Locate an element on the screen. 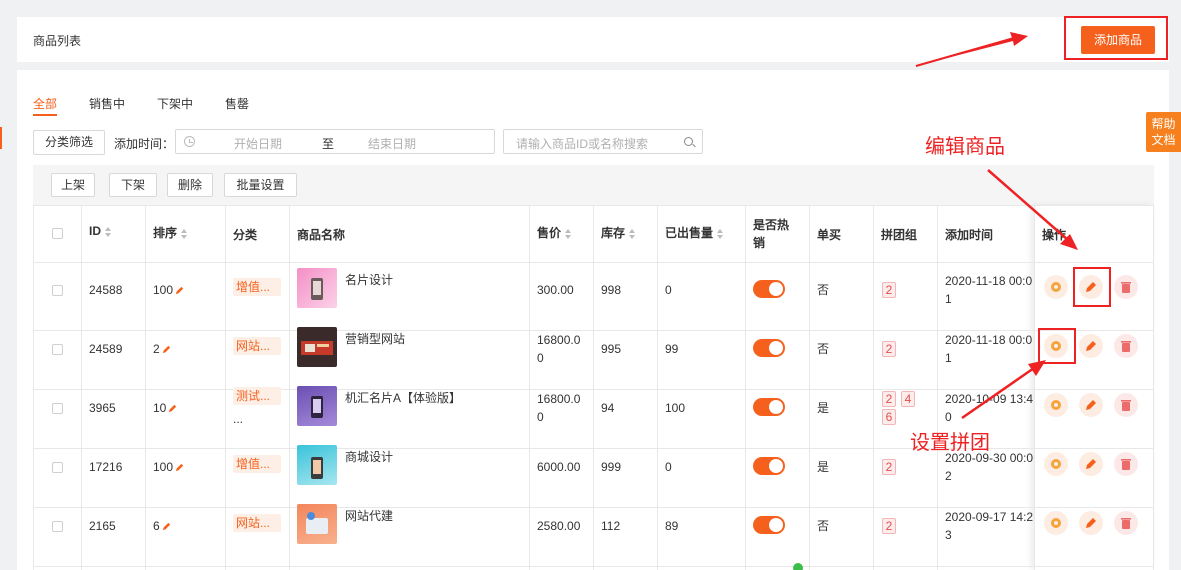  annotation-set-group: 设置拼团 is located at coordinates (950, 442).